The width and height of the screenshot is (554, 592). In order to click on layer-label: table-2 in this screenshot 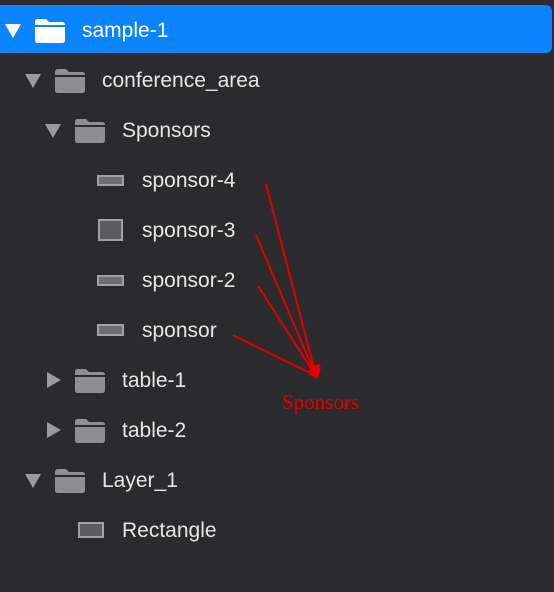, I will do `click(154, 430)`.